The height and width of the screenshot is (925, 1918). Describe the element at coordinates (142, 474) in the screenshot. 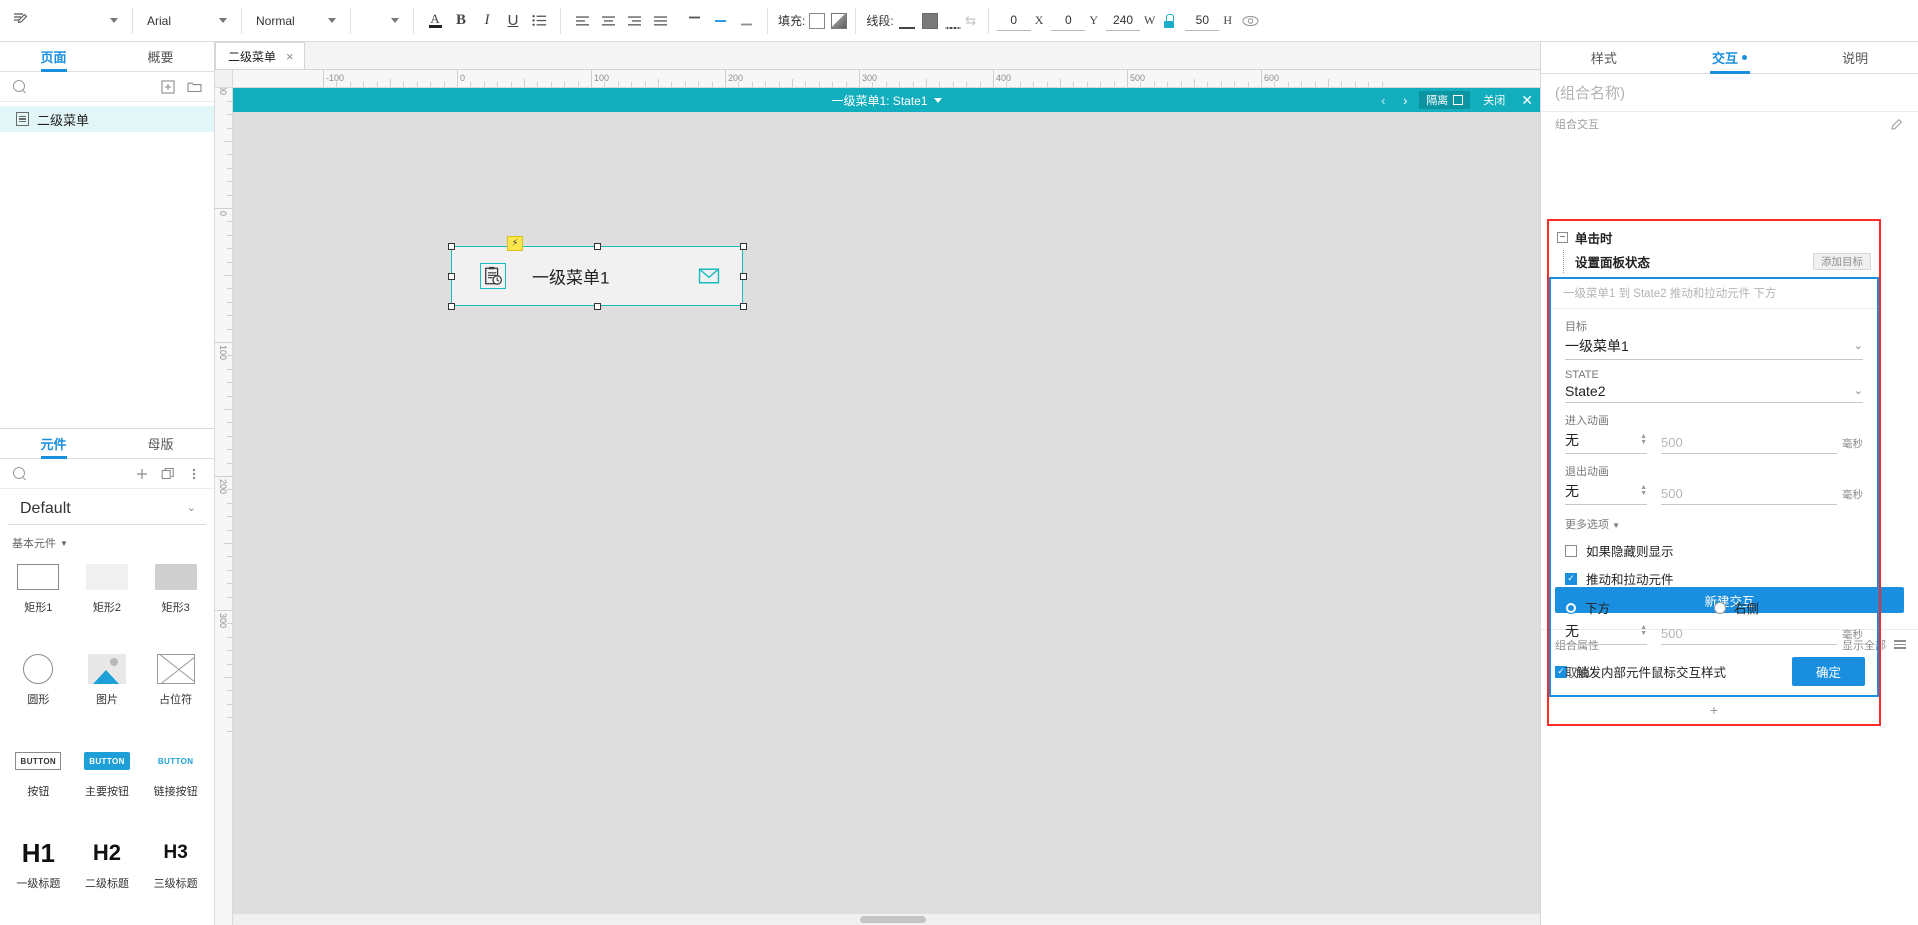

I see `plus-icon` at that location.